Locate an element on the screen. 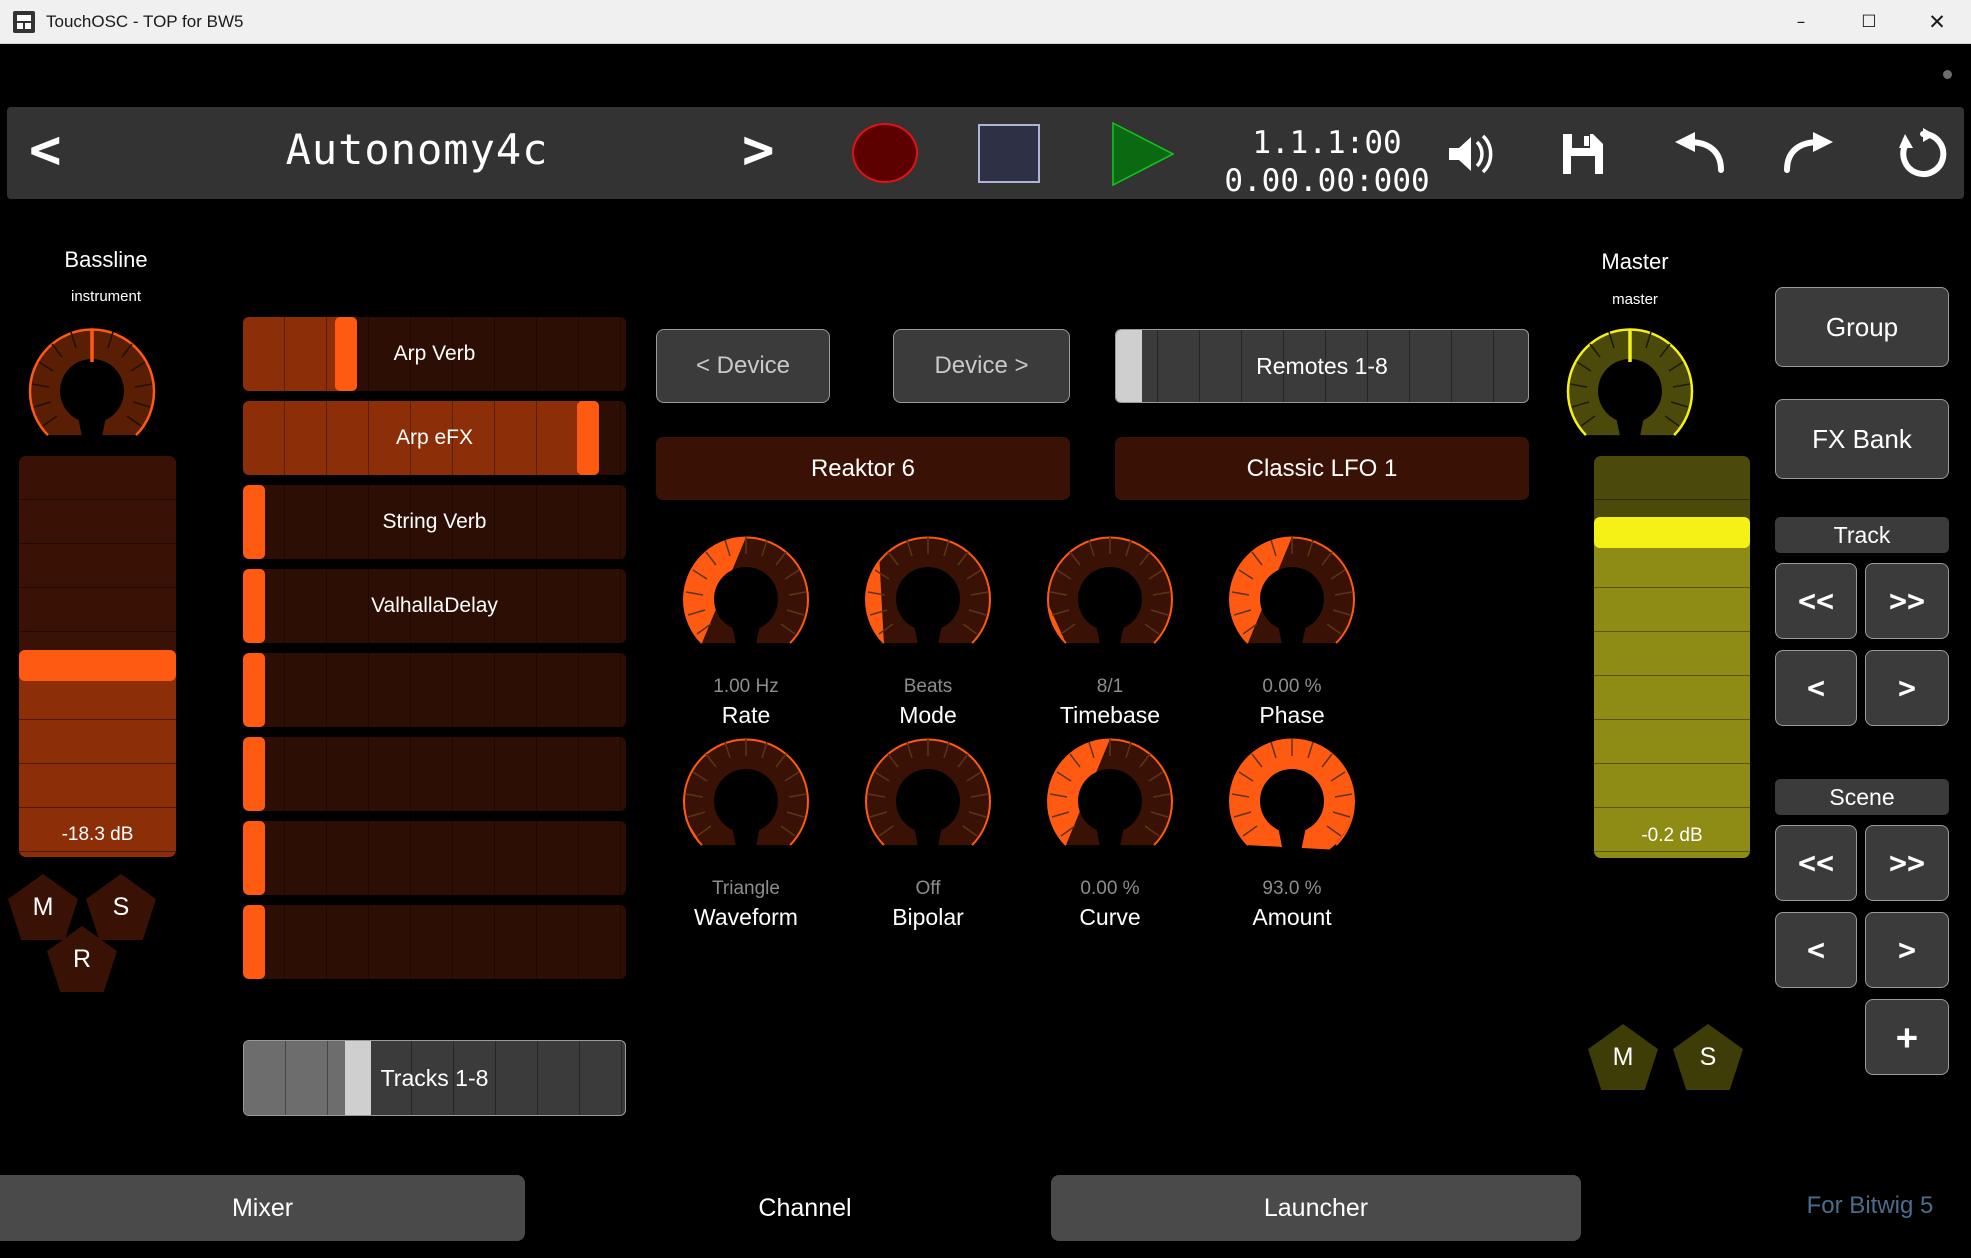 The width and height of the screenshot is (1971, 1258). knob-label: Amount is located at coordinates (1292, 917).